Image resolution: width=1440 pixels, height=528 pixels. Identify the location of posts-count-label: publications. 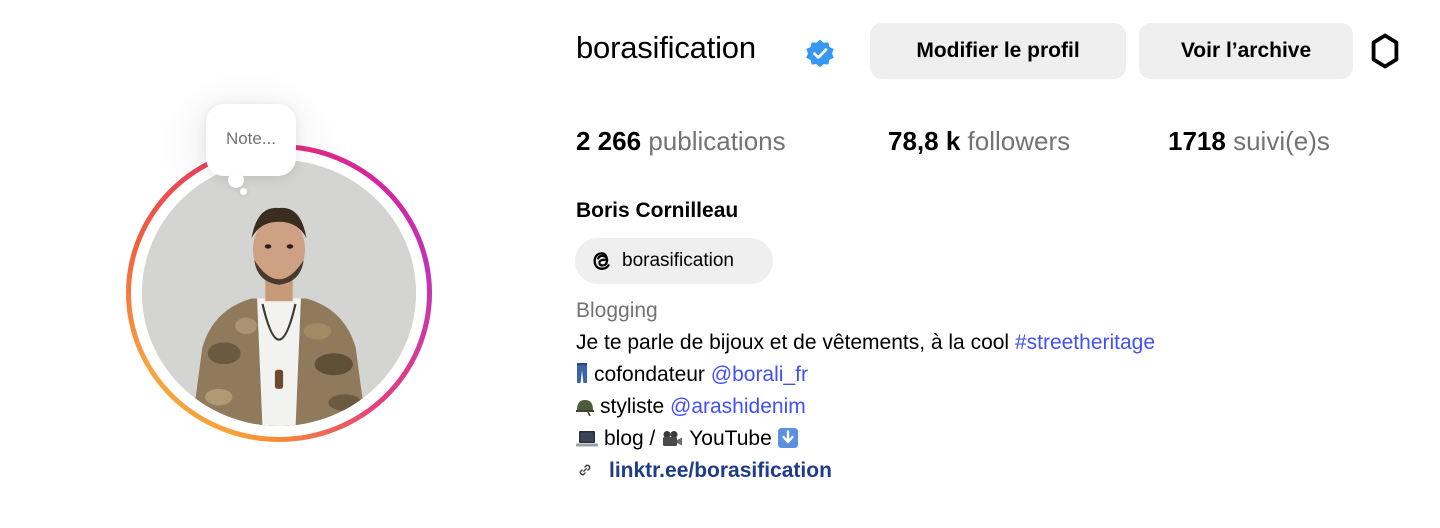
(717, 141).